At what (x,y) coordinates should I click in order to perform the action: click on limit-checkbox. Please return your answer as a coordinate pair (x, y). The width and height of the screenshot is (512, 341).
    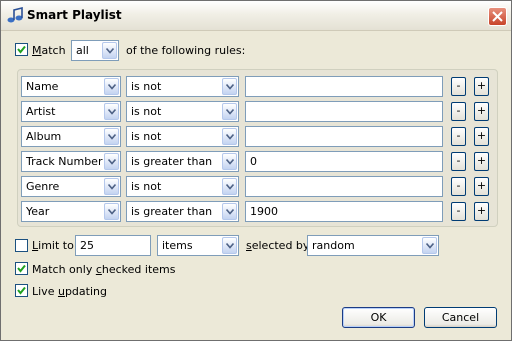
    Looking at the image, I should click on (21, 245).